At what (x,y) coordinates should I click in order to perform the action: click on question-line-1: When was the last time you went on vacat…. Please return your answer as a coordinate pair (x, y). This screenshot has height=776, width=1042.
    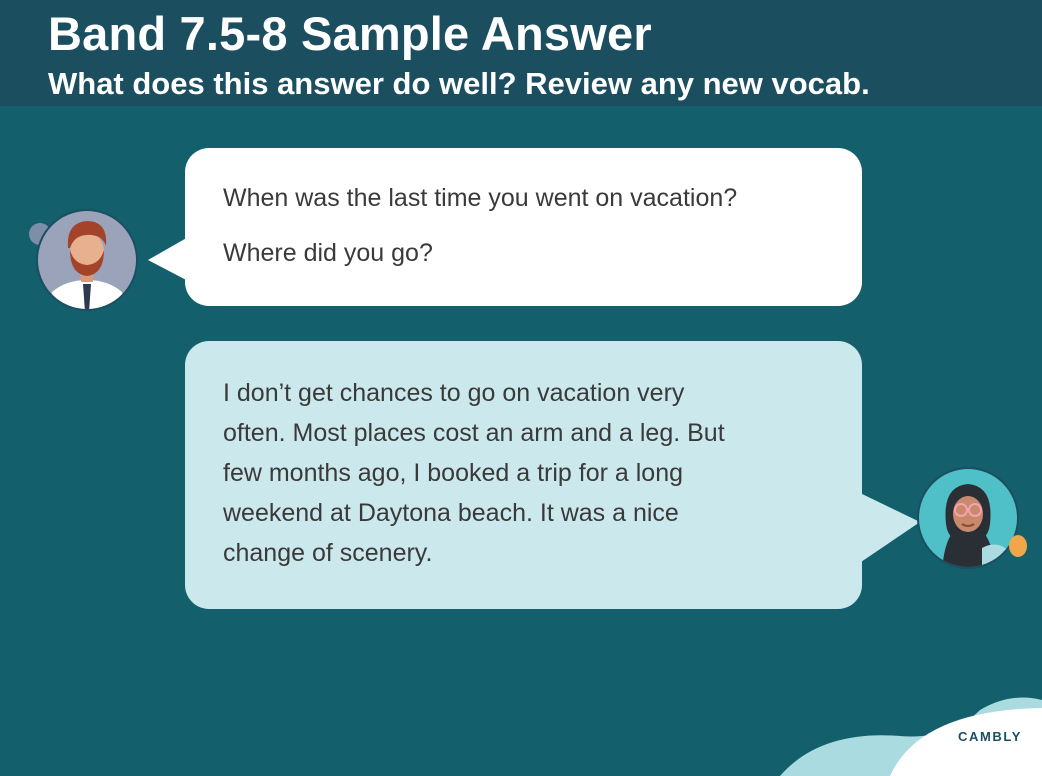
    Looking at the image, I should click on (480, 198).